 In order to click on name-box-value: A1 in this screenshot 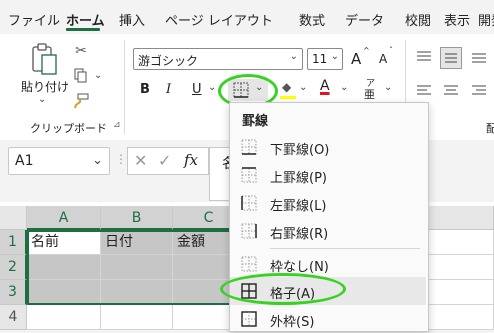, I will do `click(24, 161)`.